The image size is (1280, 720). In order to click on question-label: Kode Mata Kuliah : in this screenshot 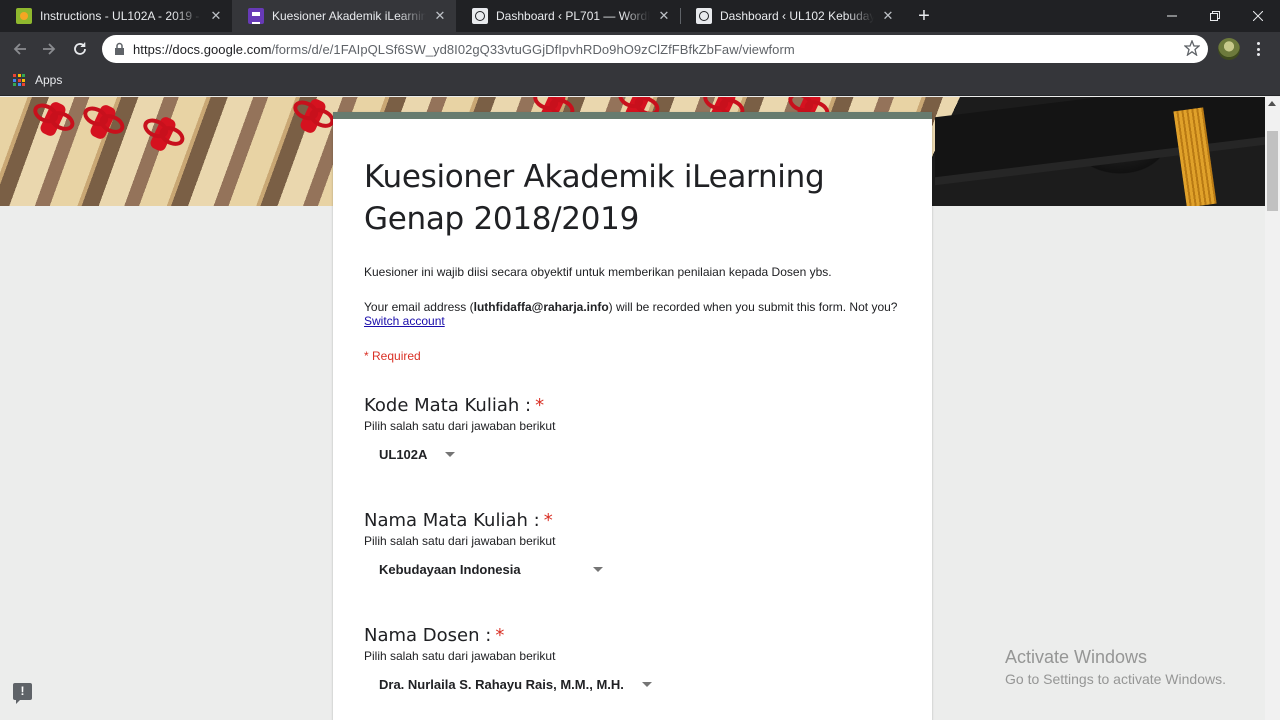, I will do `click(448, 405)`.